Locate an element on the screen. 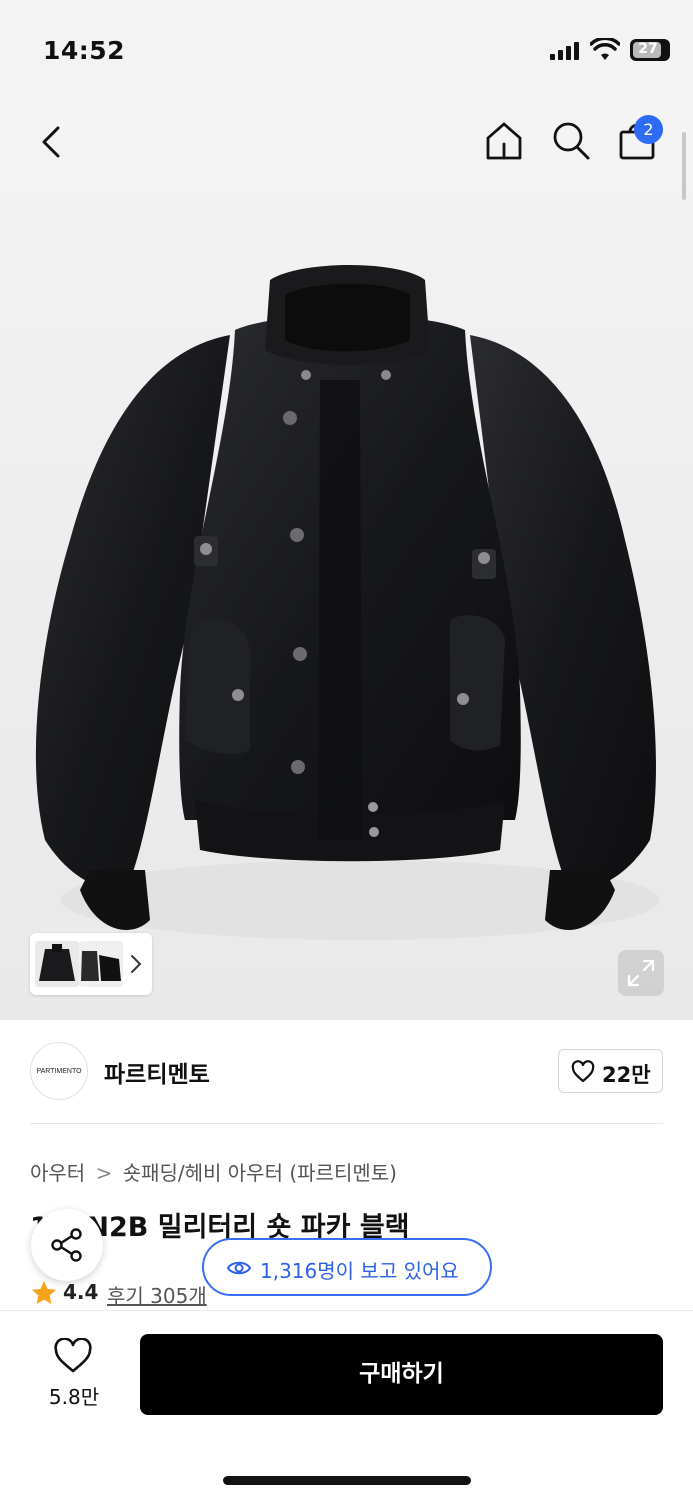 This screenshot has width=693, height=1500. share-icon is located at coordinates (66, 1245).